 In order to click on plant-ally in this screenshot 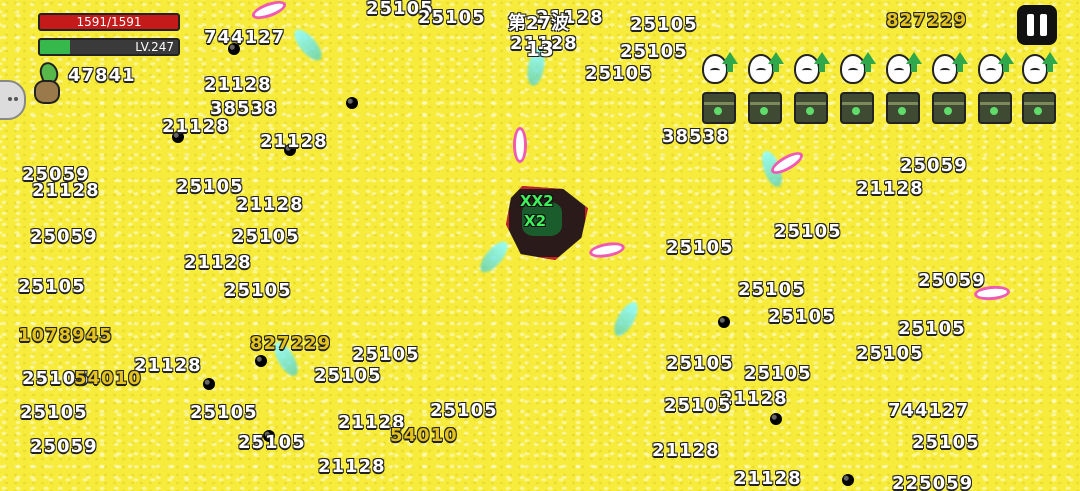, I will do `click(46, 81)`.